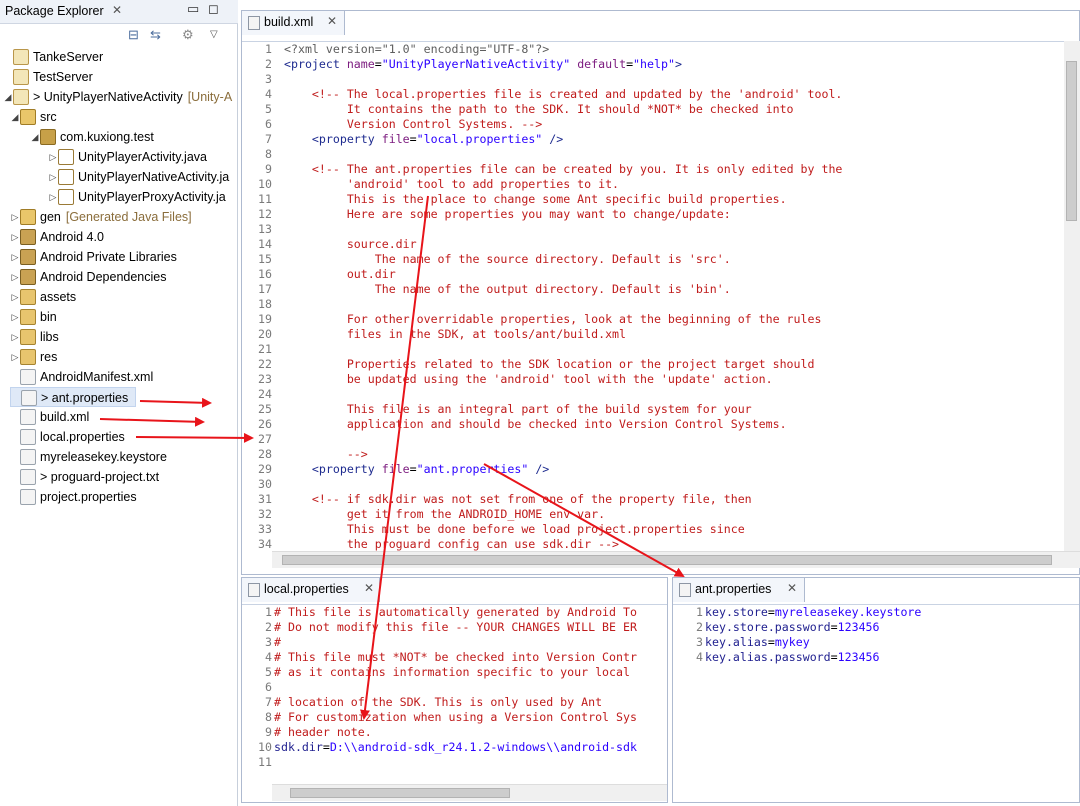 The image size is (1080, 806). What do you see at coordinates (1072, 296) in the screenshot?
I see `vertical-scrollbar` at bounding box center [1072, 296].